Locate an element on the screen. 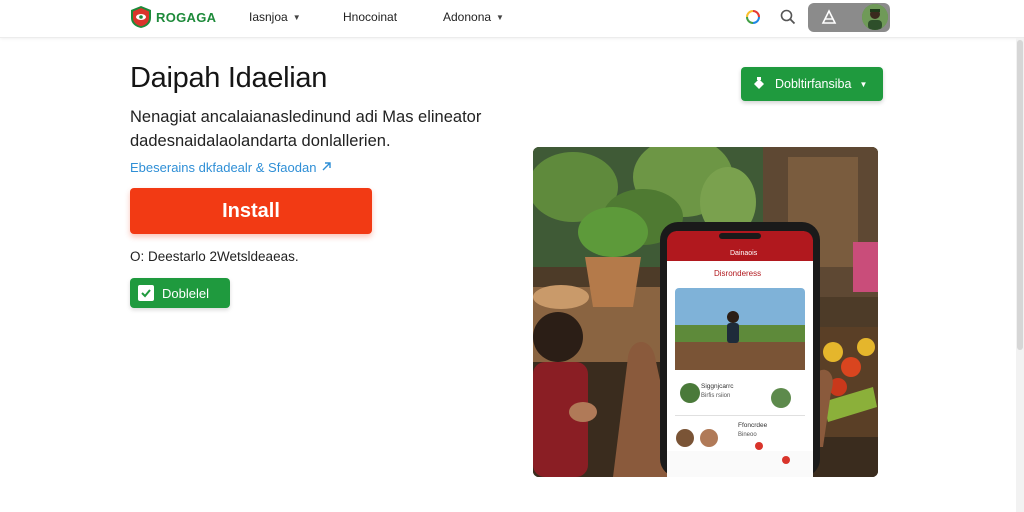  checkbox-label: Doblelel is located at coordinates (185, 293).